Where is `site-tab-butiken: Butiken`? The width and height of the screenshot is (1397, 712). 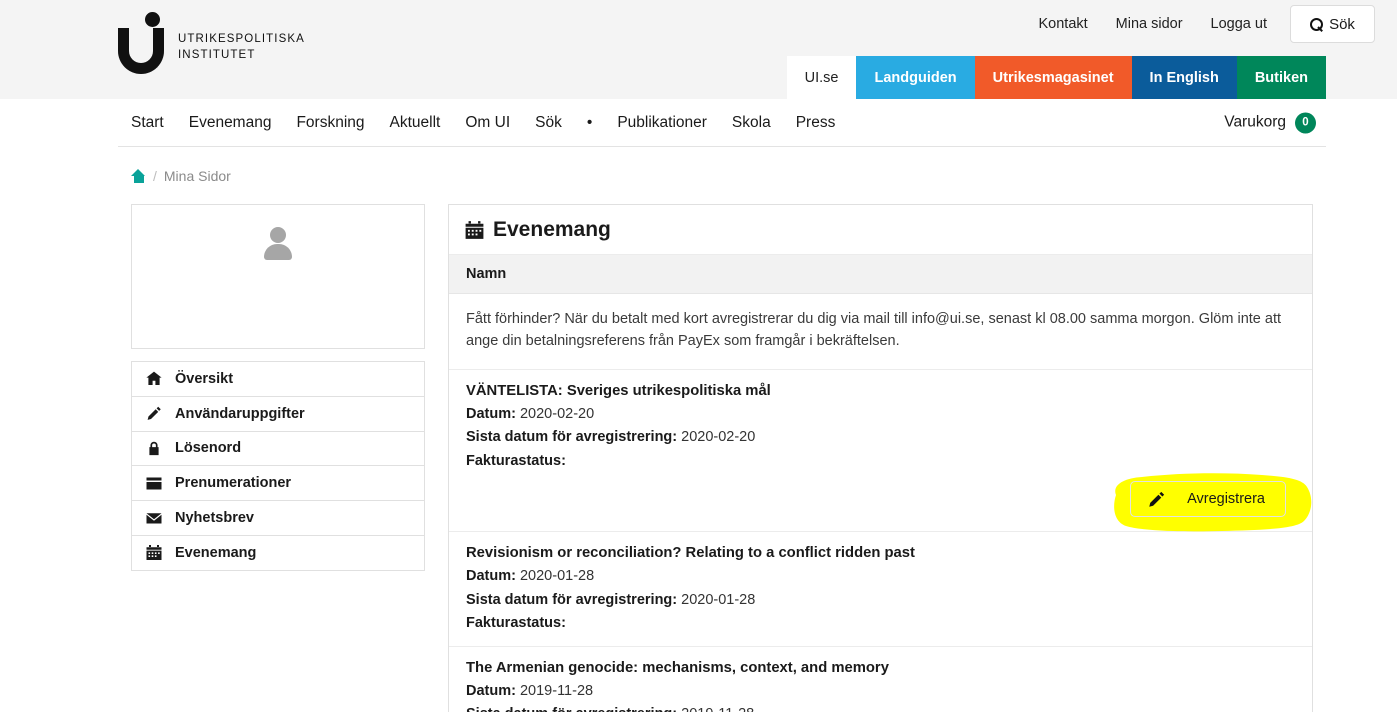
site-tab-butiken: Butiken is located at coordinates (1281, 77).